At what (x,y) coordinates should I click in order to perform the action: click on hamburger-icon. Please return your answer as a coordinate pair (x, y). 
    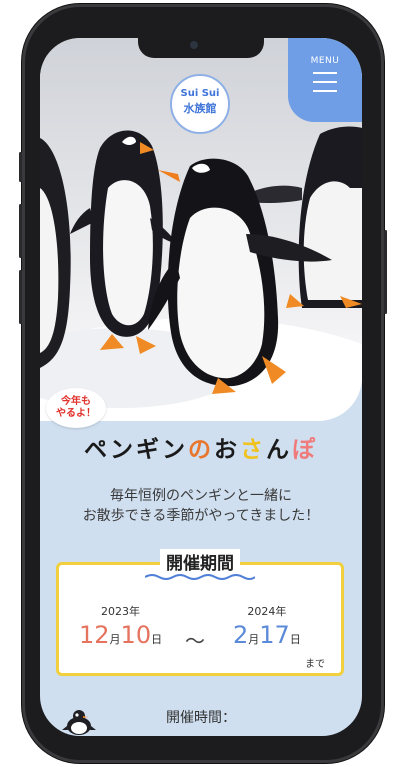
    Looking at the image, I should click on (325, 82).